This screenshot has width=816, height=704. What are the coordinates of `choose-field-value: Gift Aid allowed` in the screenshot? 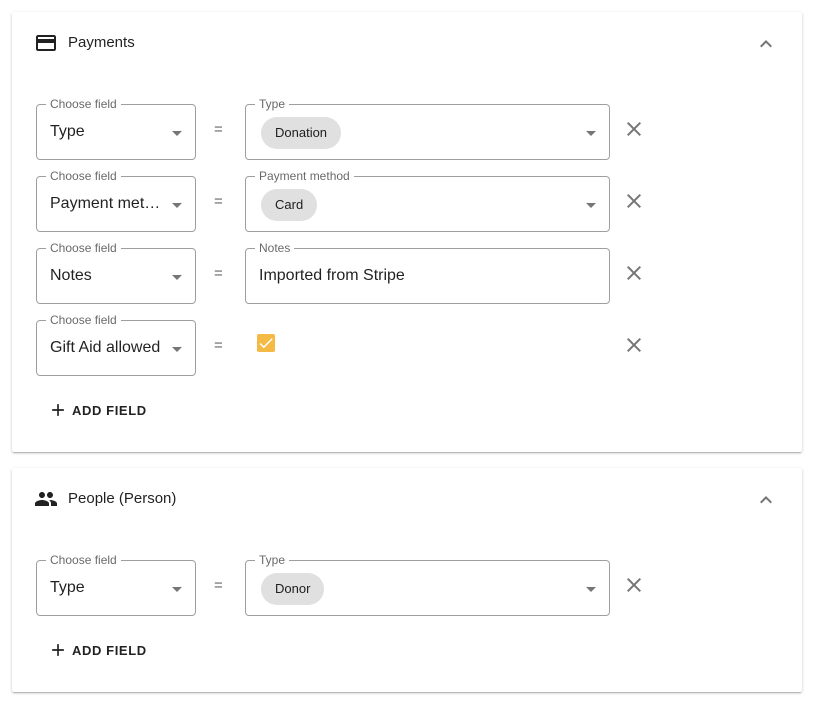 It's located at (105, 347).